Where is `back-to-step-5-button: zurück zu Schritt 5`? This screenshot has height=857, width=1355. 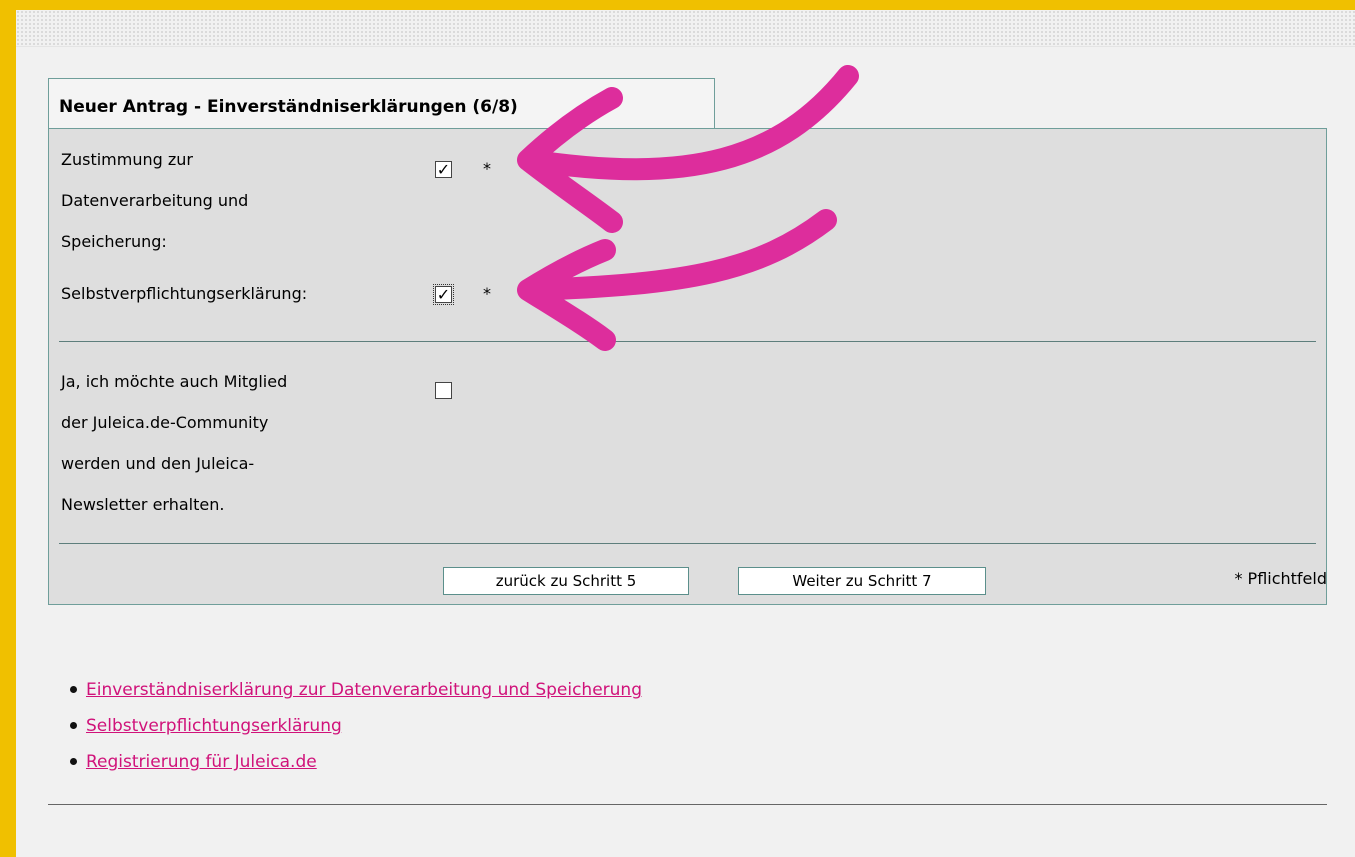
back-to-step-5-button: zurück zu Schritt 5 is located at coordinates (566, 581).